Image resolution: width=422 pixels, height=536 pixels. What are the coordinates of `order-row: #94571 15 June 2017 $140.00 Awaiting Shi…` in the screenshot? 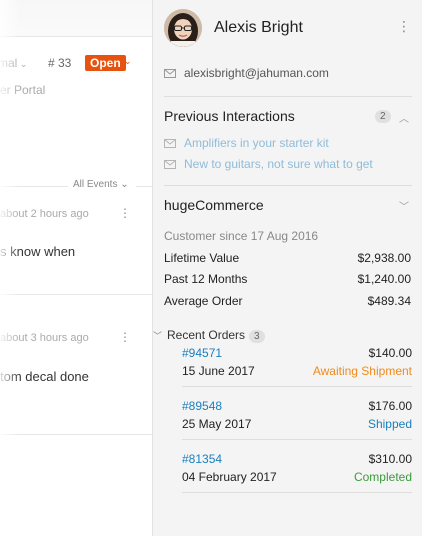 It's located at (297, 366).